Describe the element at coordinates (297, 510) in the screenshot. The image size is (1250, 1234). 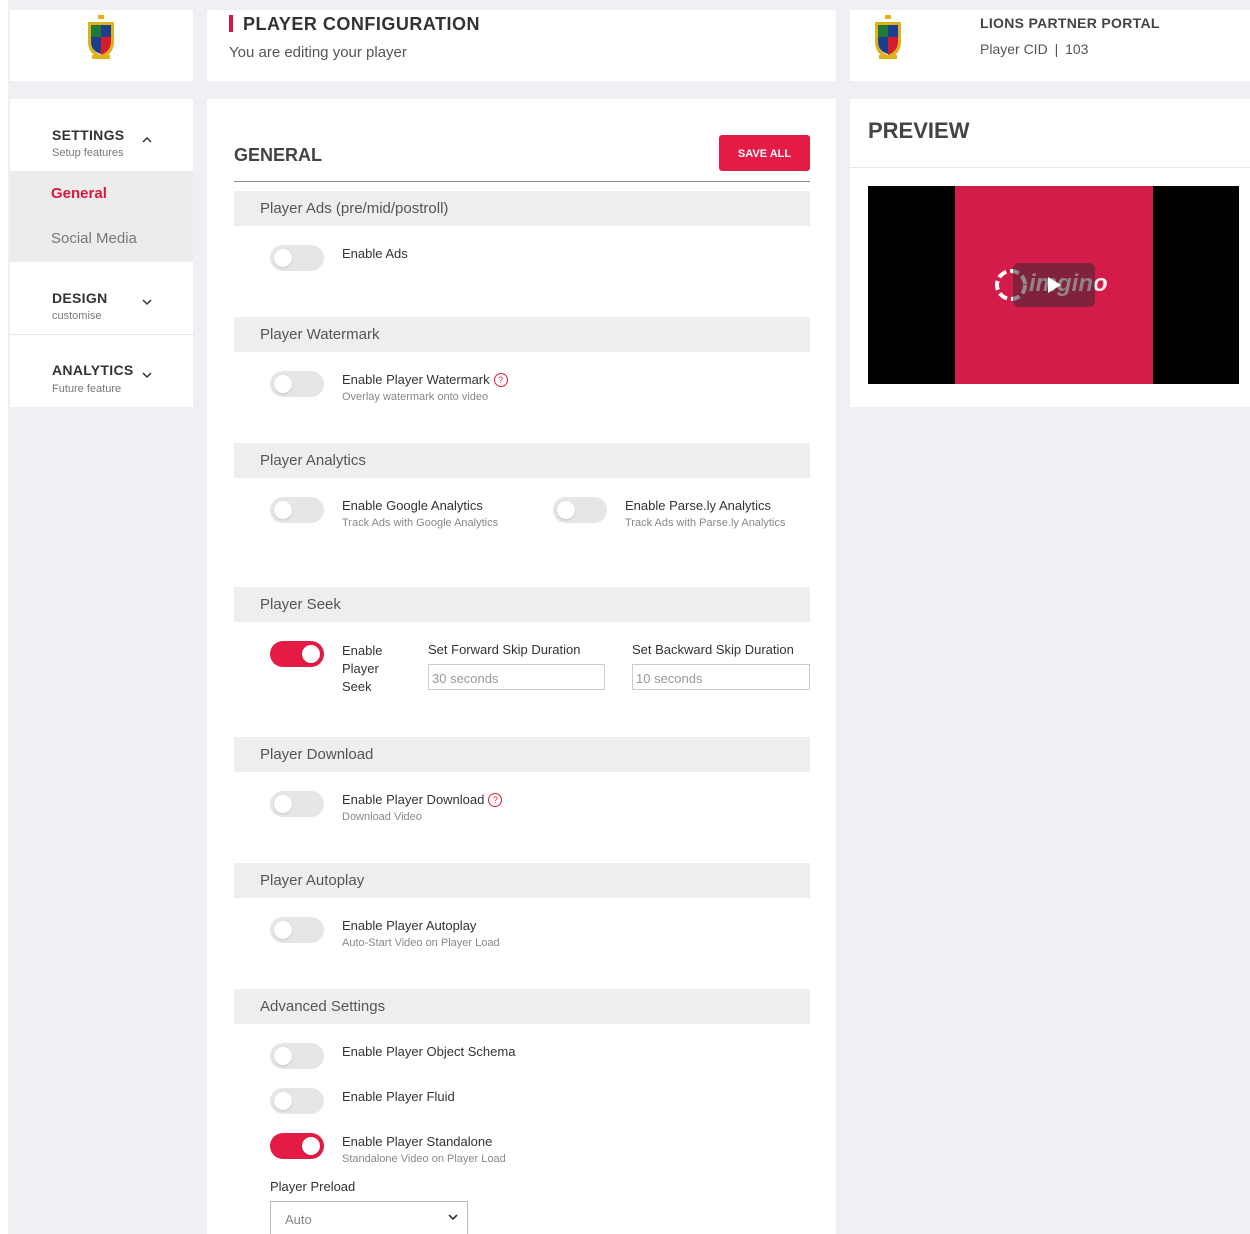
I see `enable-google-analytics-toggle` at that location.